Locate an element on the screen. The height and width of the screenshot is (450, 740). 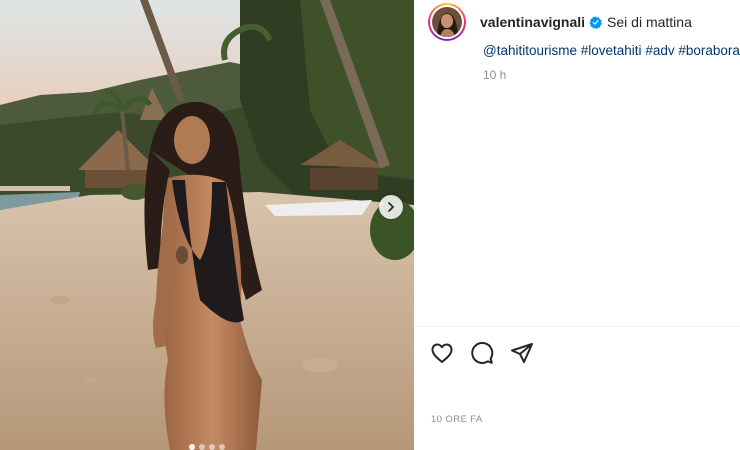
chevron-right-icon is located at coordinates (391, 207).